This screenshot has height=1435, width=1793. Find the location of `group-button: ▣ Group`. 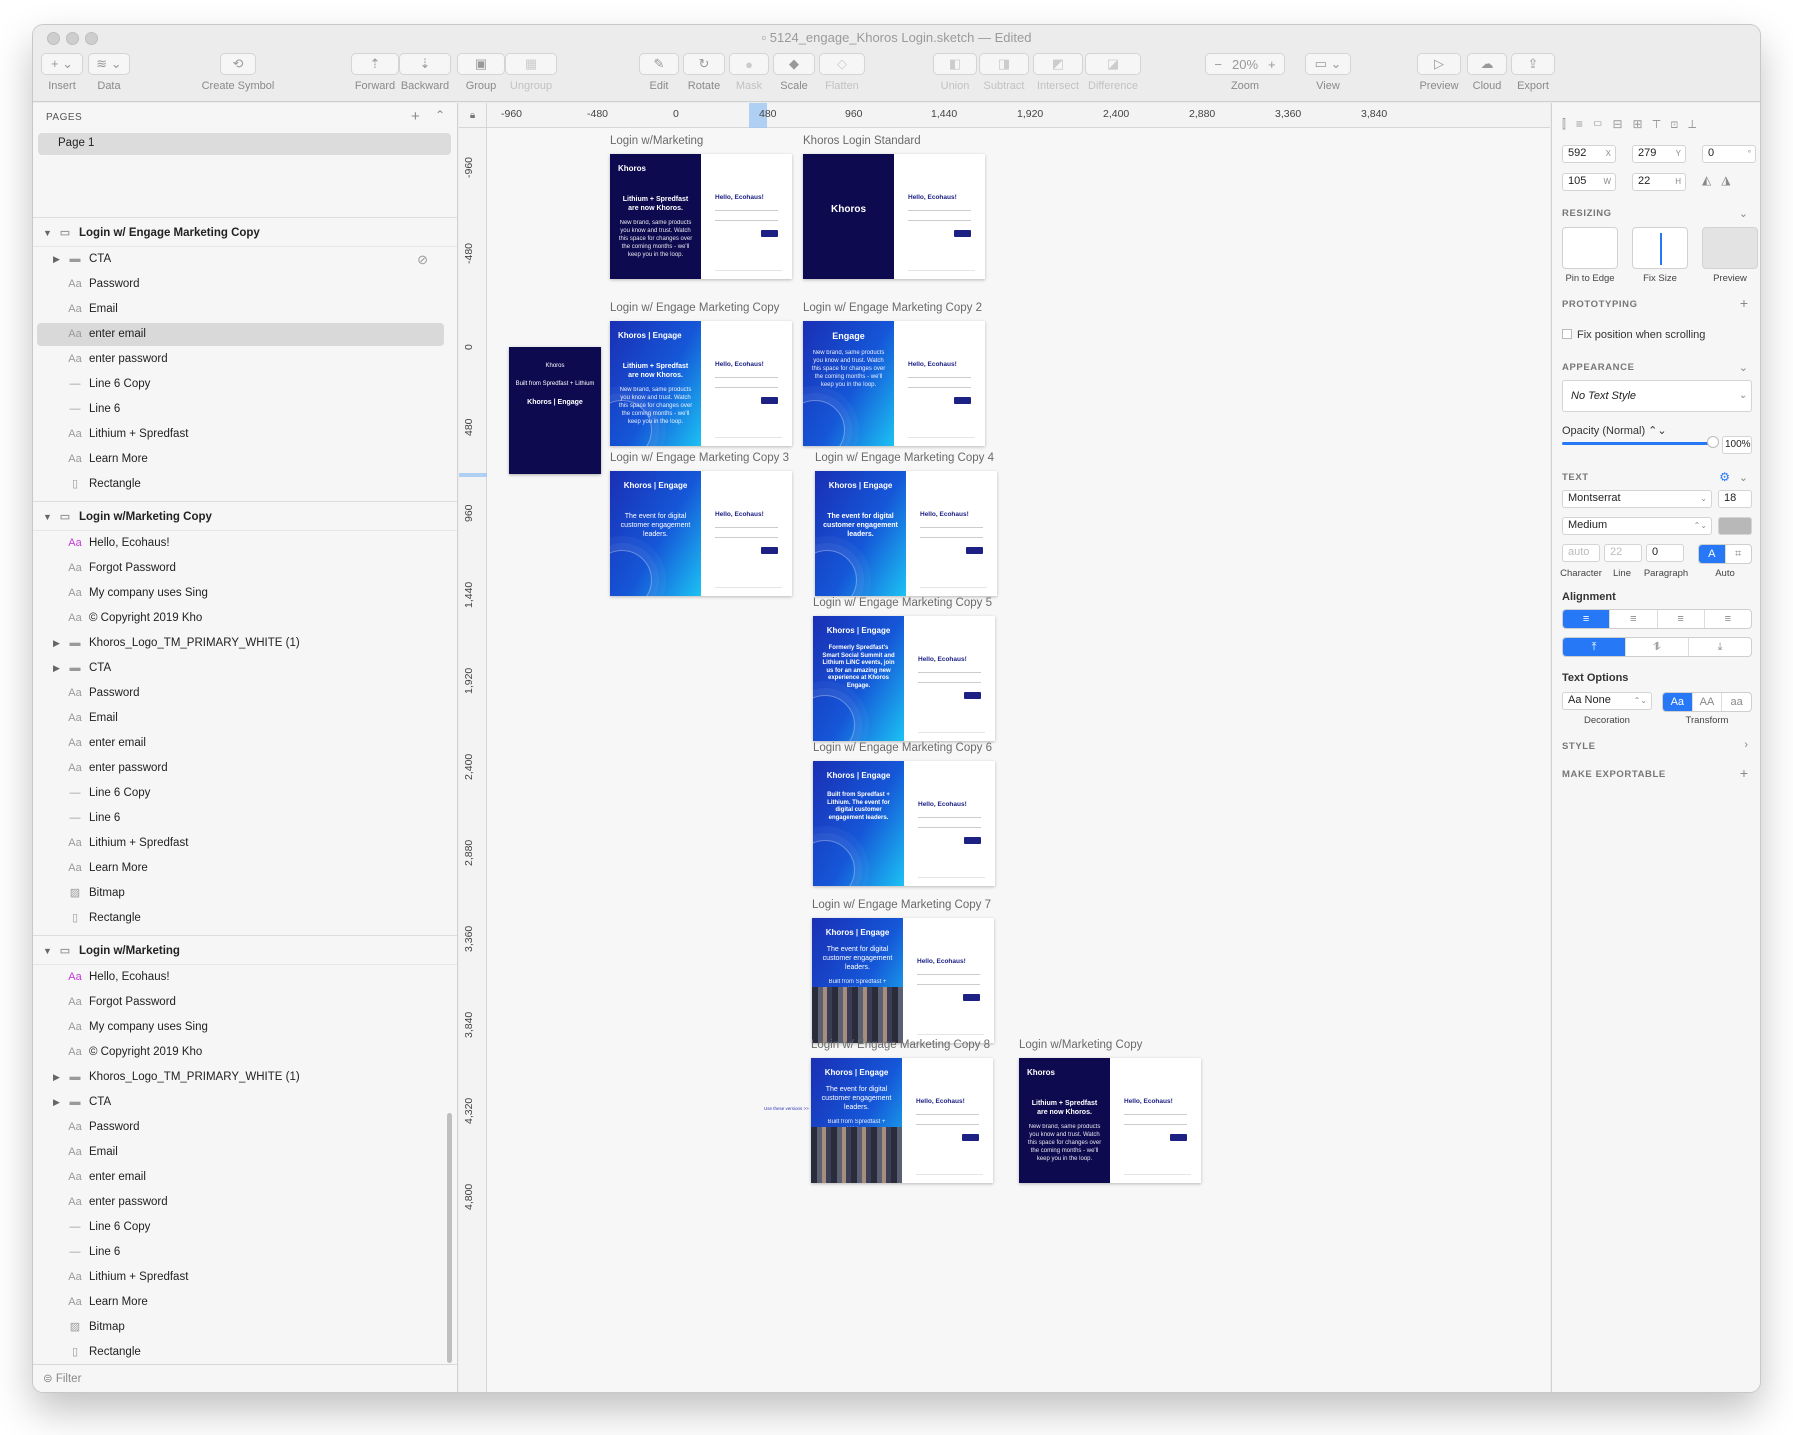

group-button: ▣ Group is located at coordinates (481, 72).